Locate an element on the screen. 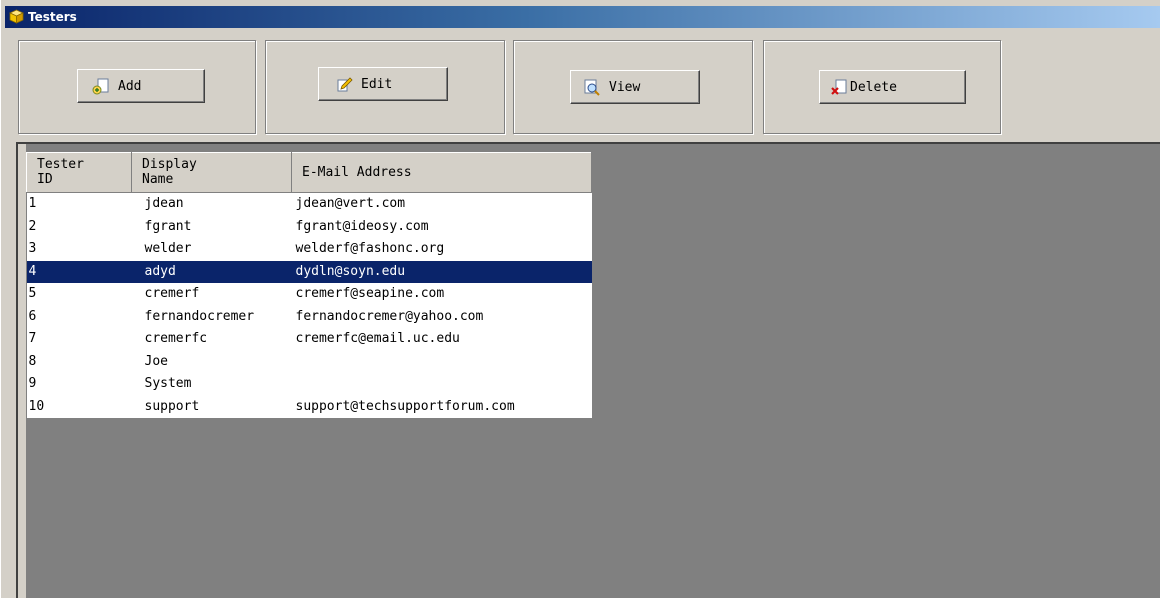  edit-button-label: Edit is located at coordinates (377, 84).